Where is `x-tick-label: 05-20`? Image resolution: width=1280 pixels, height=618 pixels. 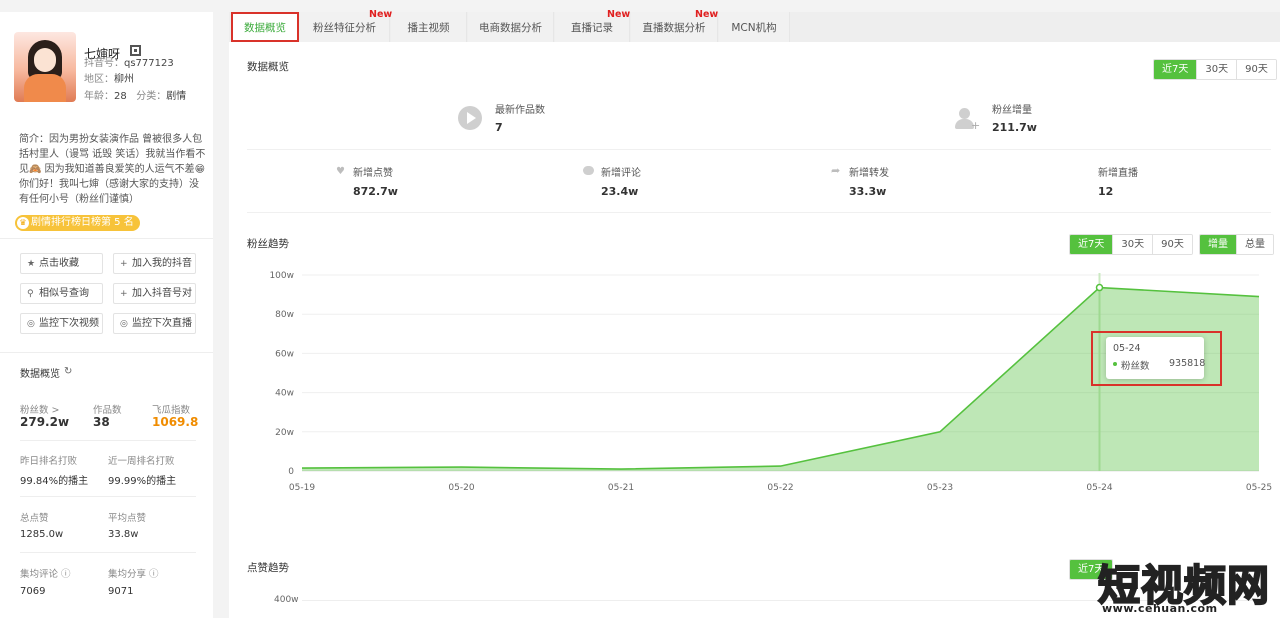 x-tick-label: 05-20 is located at coordinates (461, 488).